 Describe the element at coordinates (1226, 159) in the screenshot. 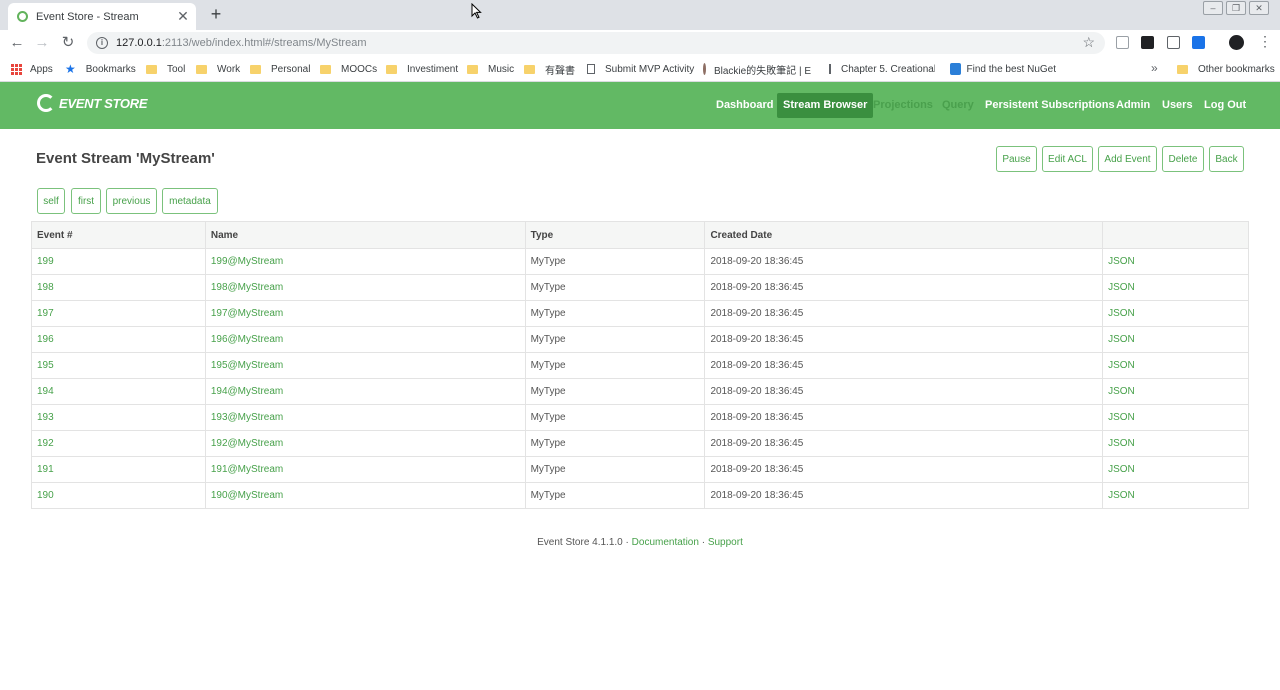

I see `back-button: Back` at that location.